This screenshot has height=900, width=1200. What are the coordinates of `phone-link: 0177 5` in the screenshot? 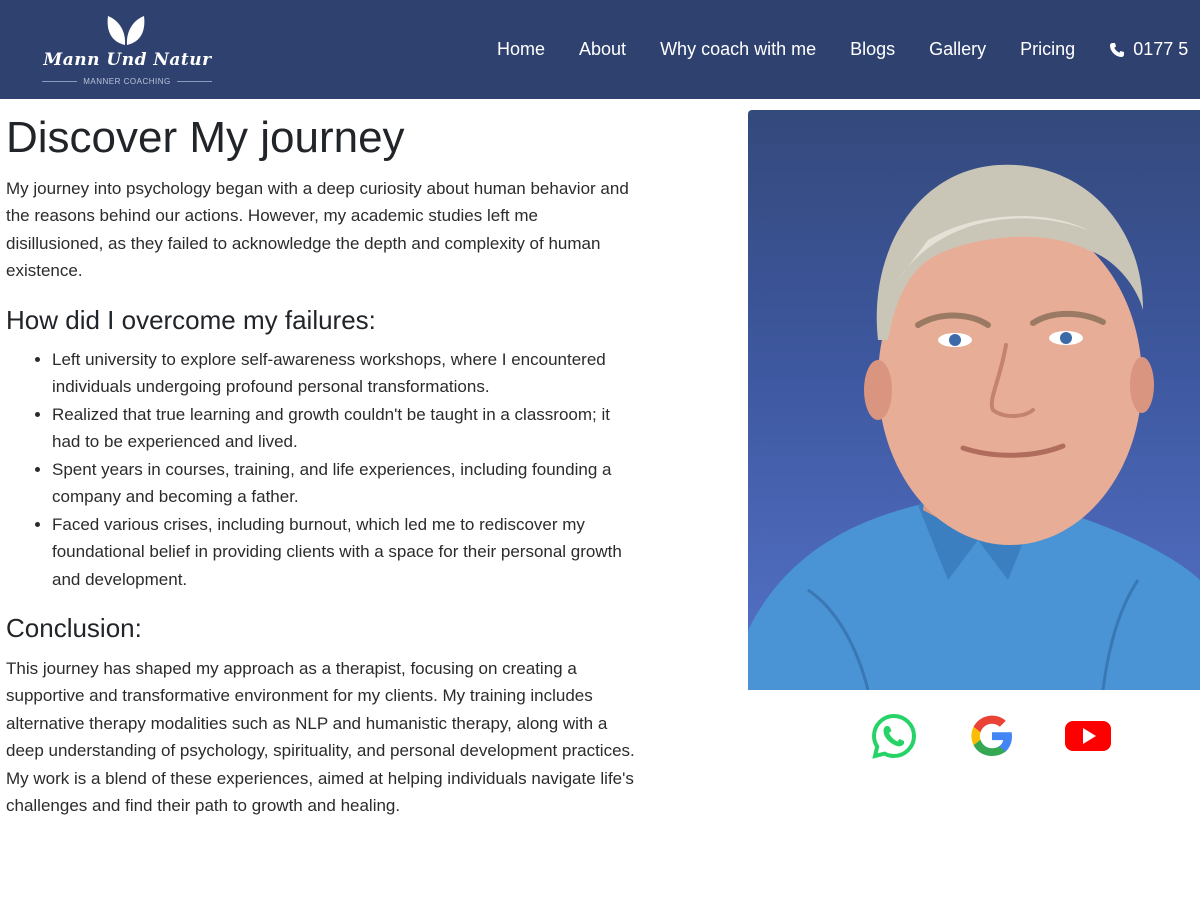 It's located at (1148, 49).